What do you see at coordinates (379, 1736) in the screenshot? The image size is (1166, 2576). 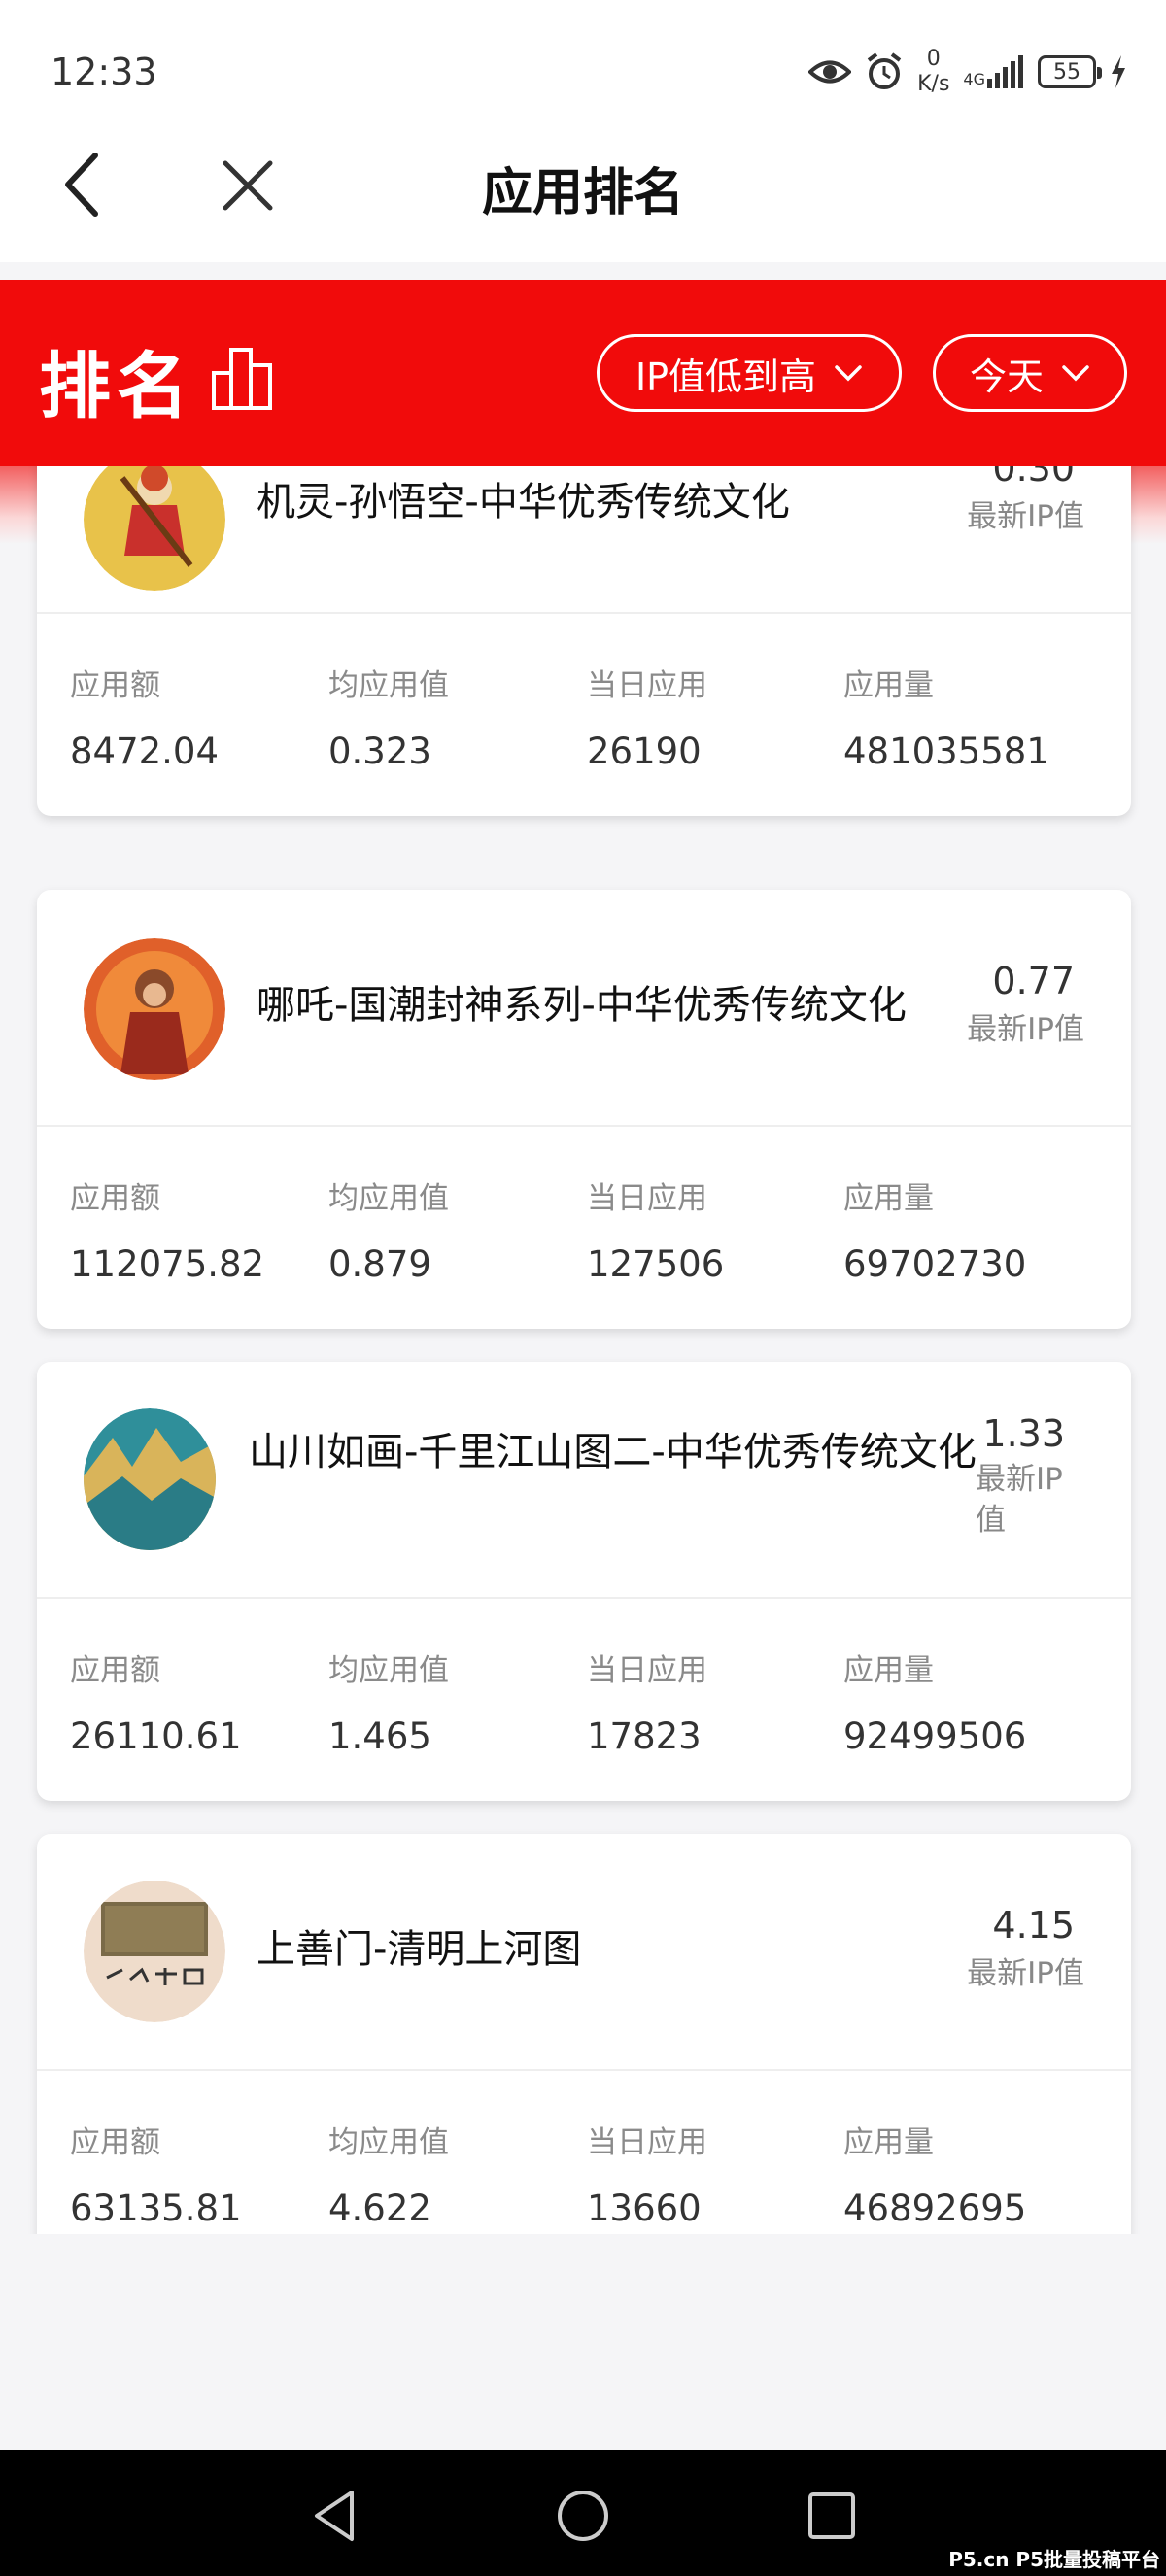 I see `stat-value-avg: 1.465` at bounding box center [379, 1736].